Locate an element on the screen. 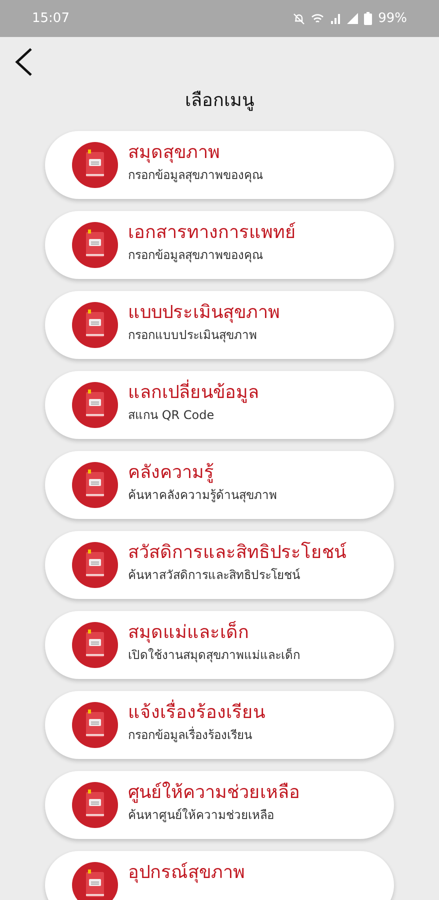 Image resolution: width=439 pixels, height=900 pixels. menu-item-subtitle: กรอกแบบประเมินสุขภาพ is located at coordinates (193, 335).